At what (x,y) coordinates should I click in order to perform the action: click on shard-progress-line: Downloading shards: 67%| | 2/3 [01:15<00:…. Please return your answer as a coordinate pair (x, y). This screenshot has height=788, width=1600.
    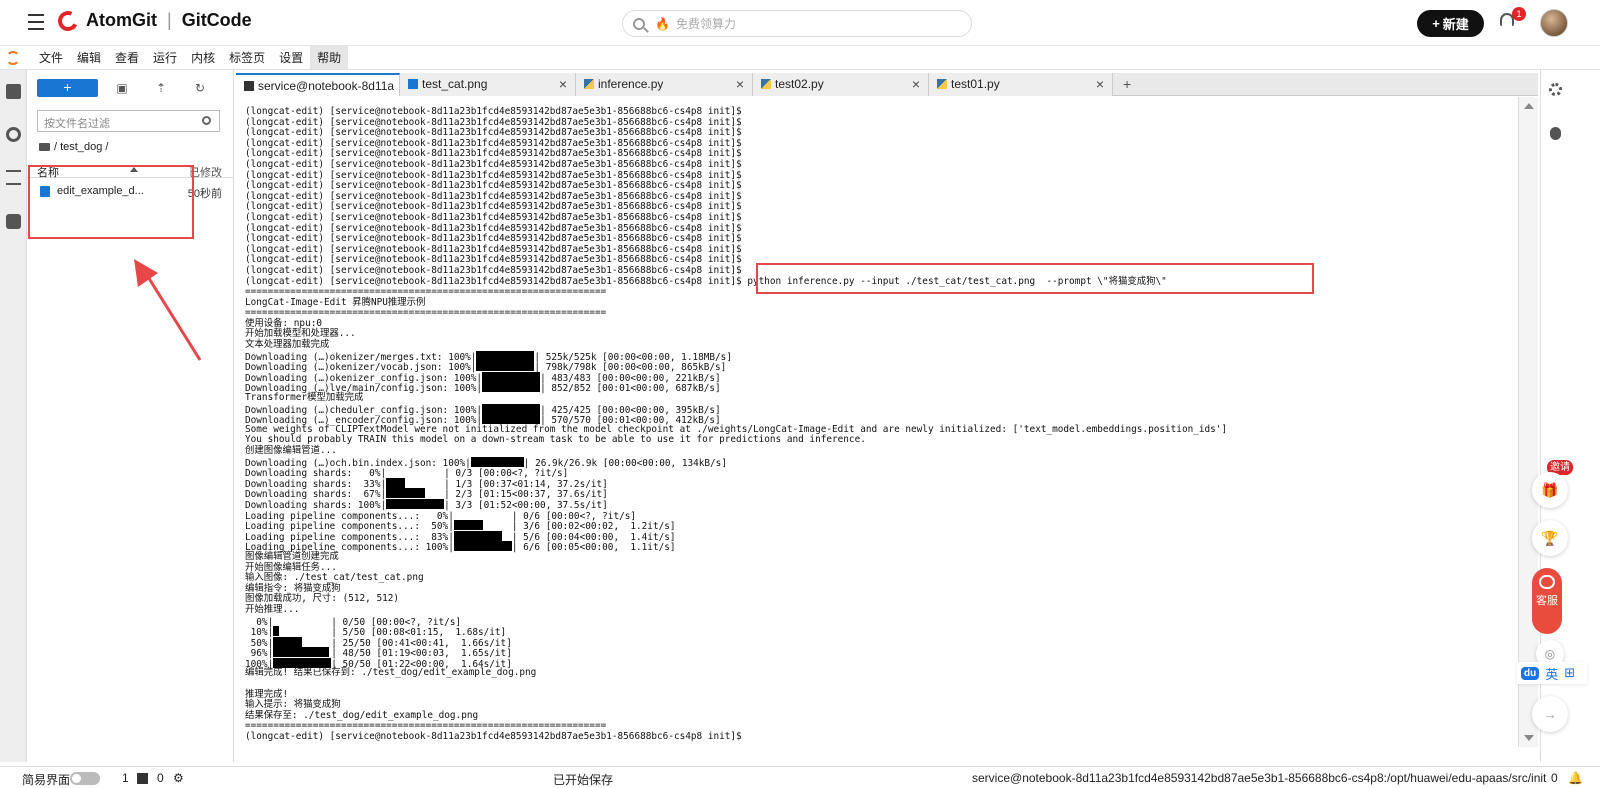
    Looking at the image, I should click on (736, 494).